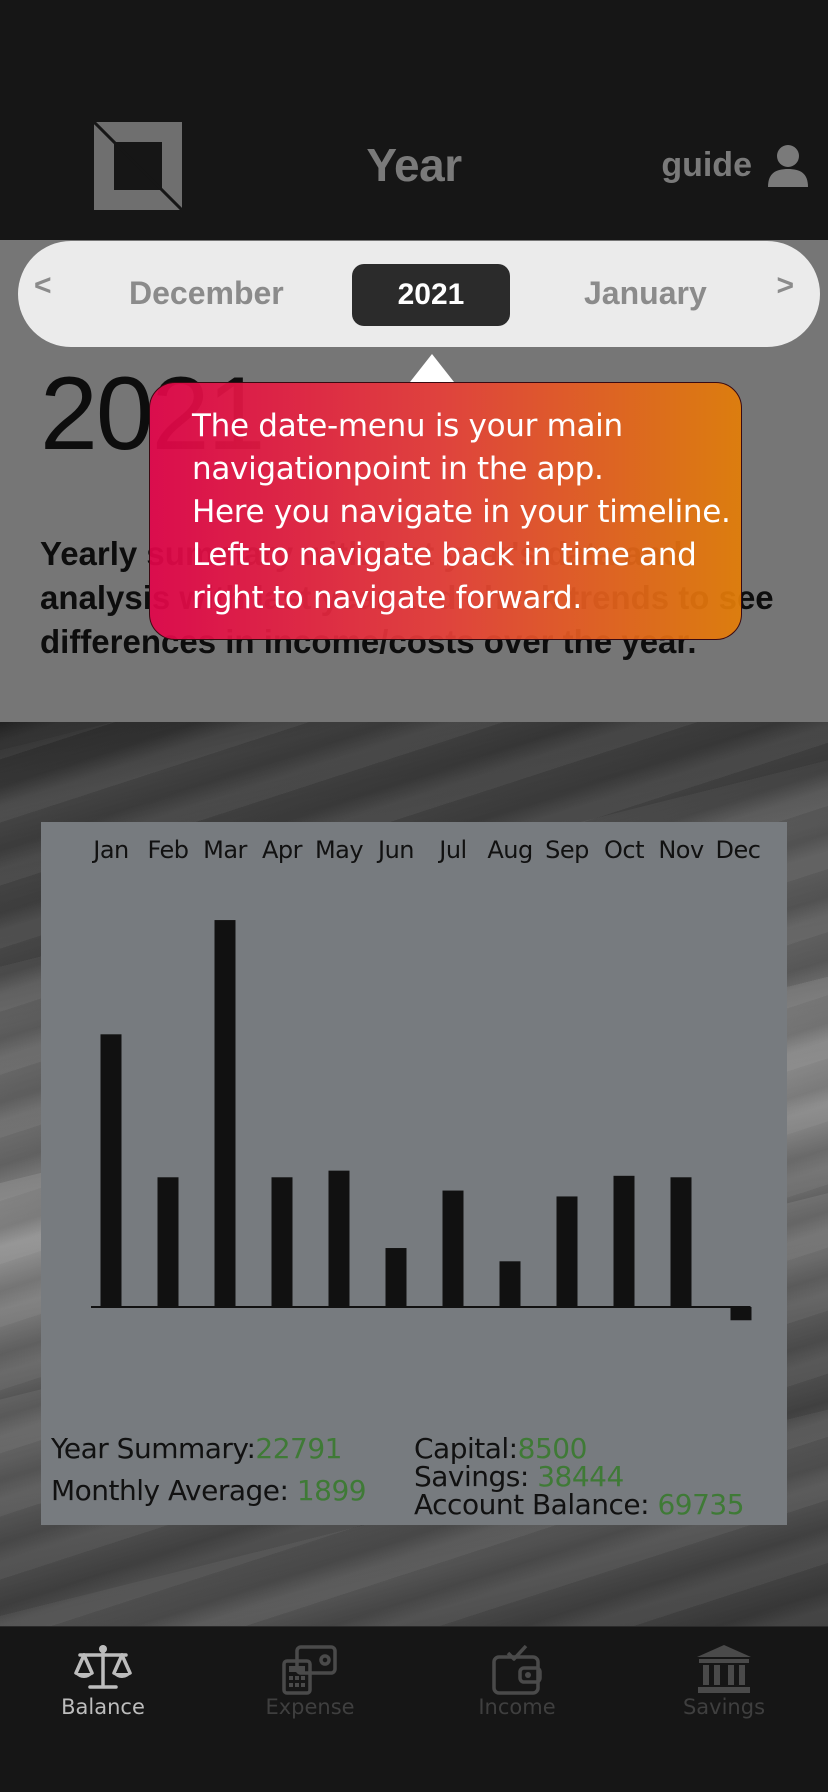 This screenshot has width=828, height=1792. Describe the element at coordinates (103, 1667) in the screenshot. I see `scale-icon` at that location.